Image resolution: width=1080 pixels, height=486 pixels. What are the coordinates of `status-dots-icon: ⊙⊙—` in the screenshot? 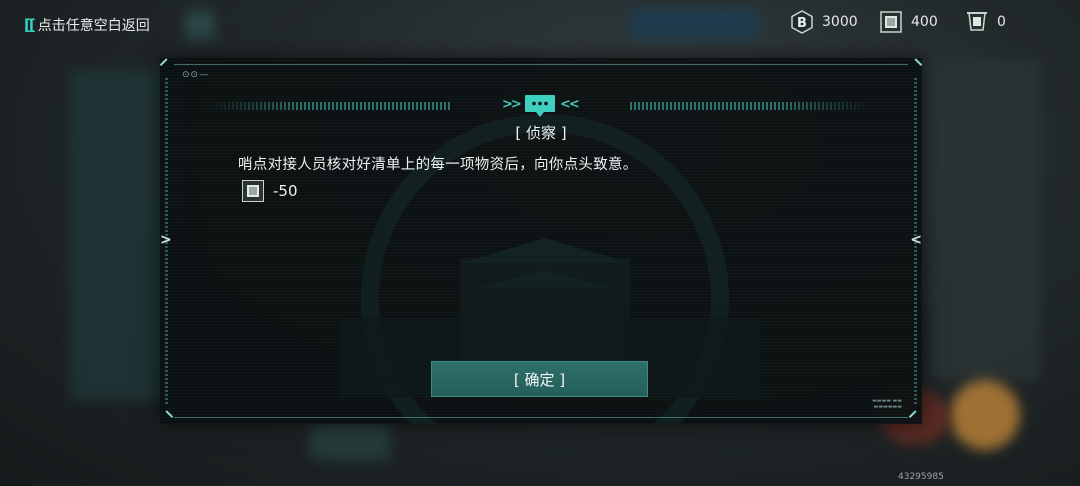 It's located at (196, 75).